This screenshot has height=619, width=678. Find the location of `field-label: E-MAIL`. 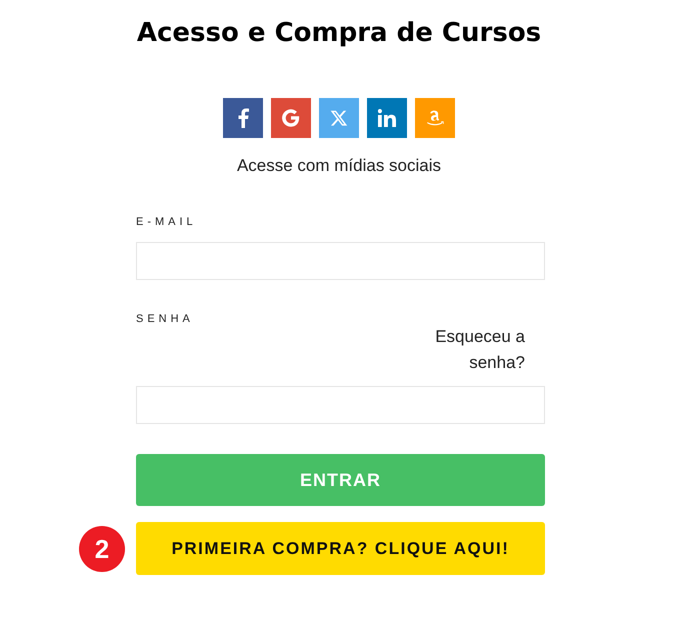

field-label: E-MAIL is located at coordinates (166, 222).